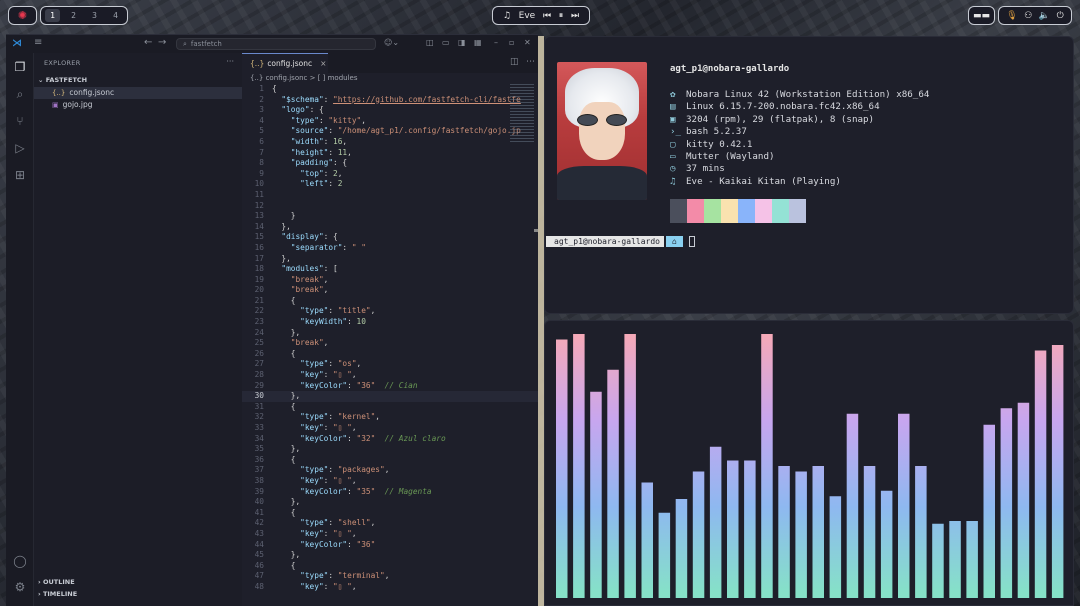  What do you see at coordinates (430, 42) in the screenshot?
I see `toggle-sidebar-icon: ◫` at bounding box center [430, 42].